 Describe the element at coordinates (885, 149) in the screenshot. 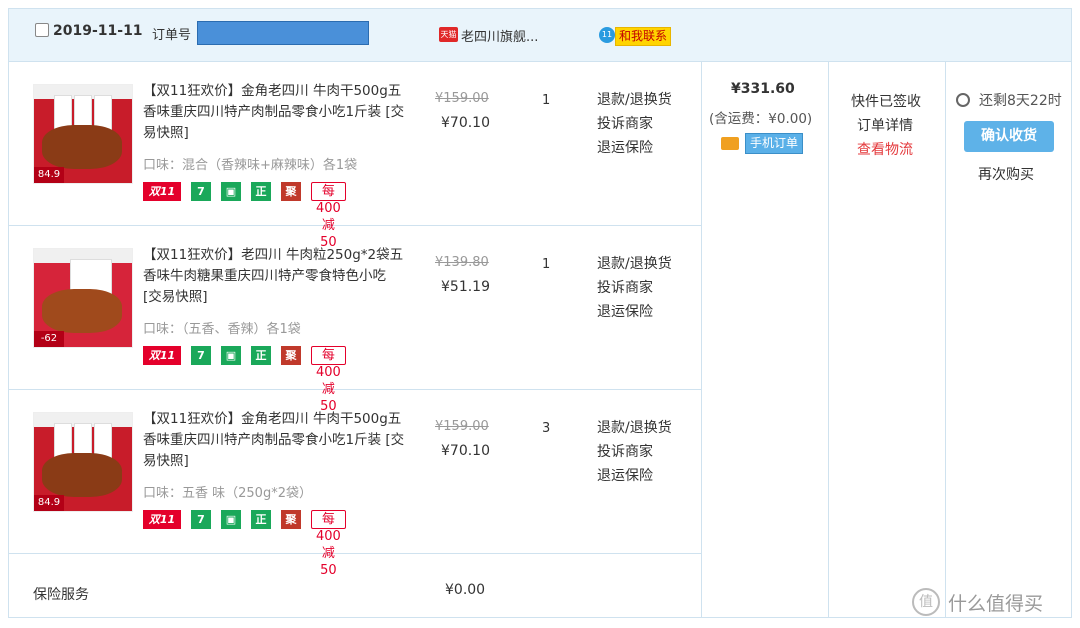

I see `view-logistics-link: 查看物流` at that location.